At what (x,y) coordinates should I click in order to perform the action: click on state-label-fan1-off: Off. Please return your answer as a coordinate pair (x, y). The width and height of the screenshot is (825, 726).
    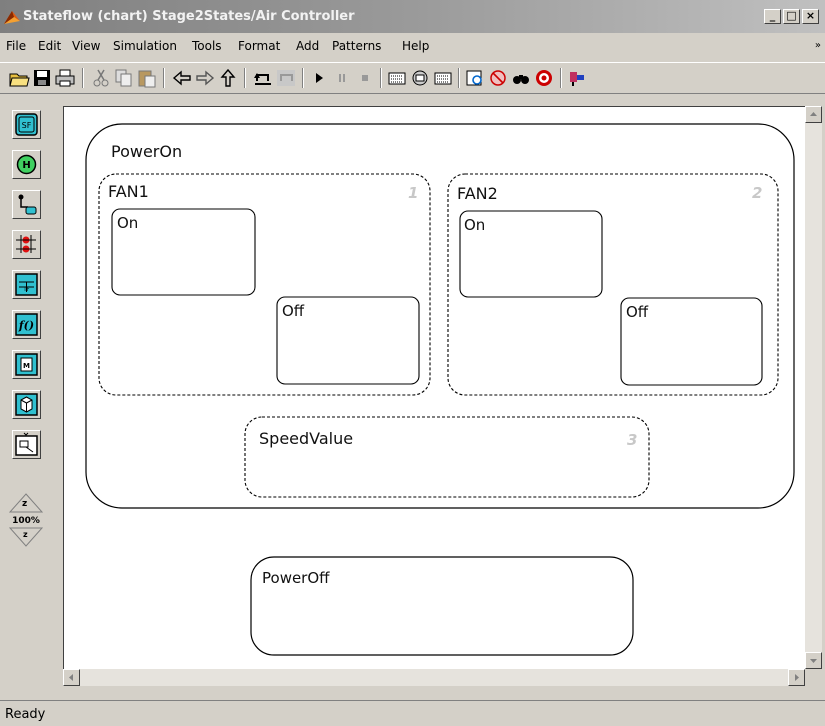
    Looking at the image, I should click on (293, 311).